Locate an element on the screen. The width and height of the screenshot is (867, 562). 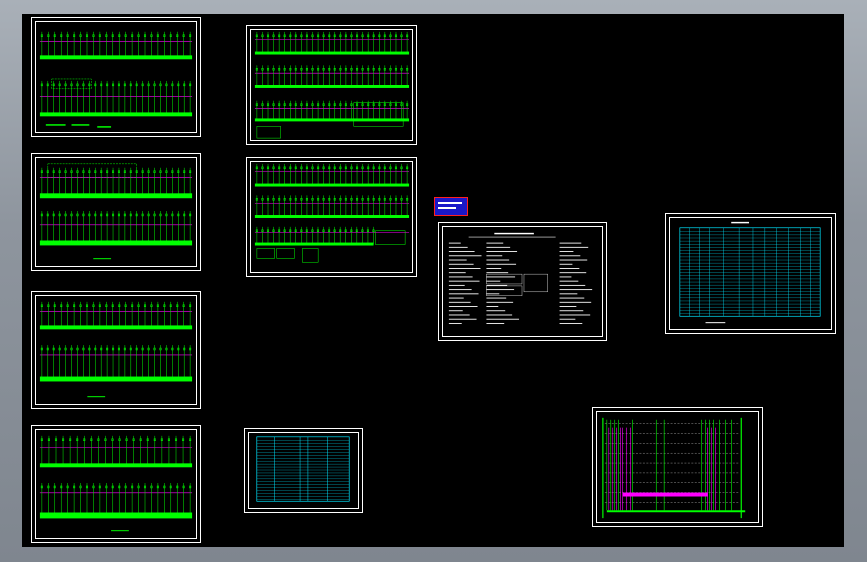
sheet-riser is located at coordinates (677, 467).